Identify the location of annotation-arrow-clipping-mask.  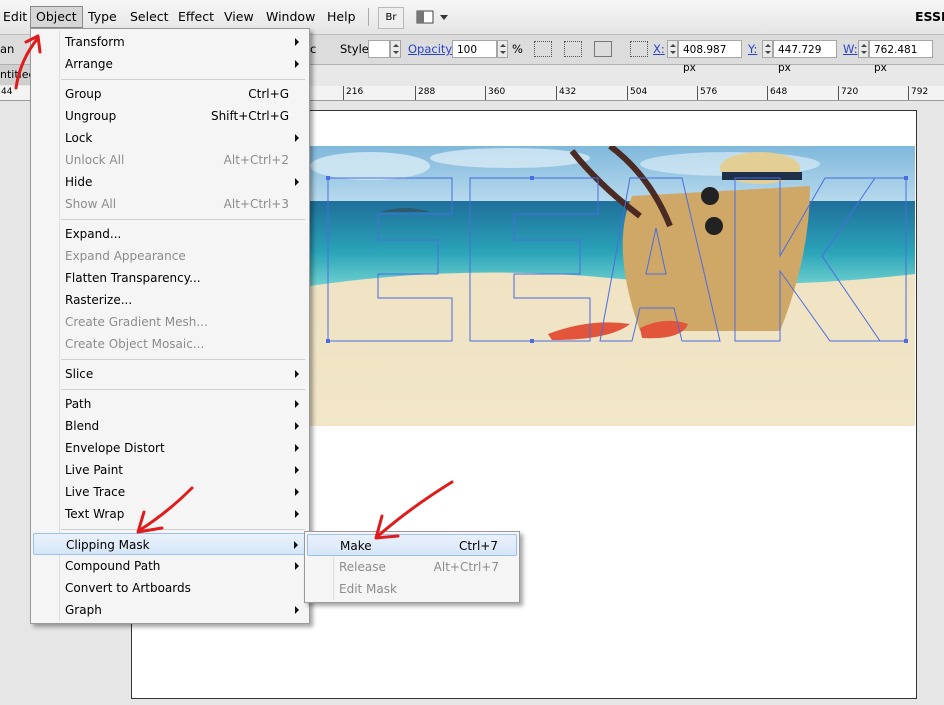
(166, 509).